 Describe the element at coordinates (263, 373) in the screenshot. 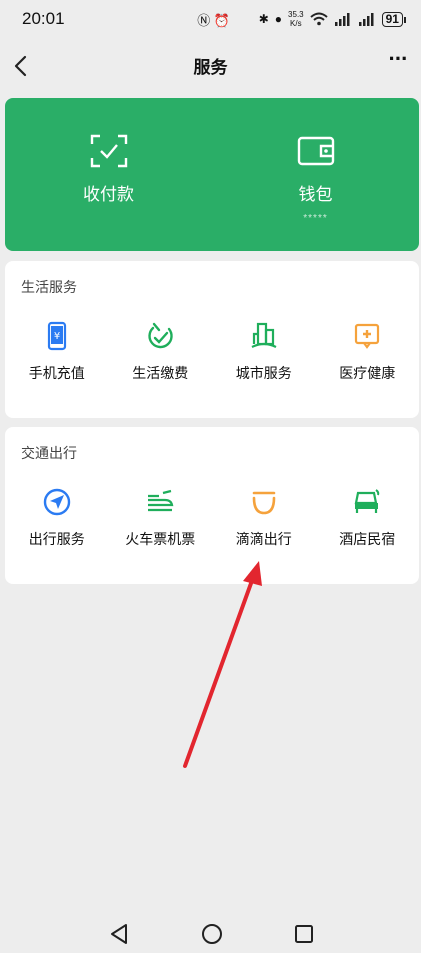

I see `city-service-label: 城市服务` at that location.